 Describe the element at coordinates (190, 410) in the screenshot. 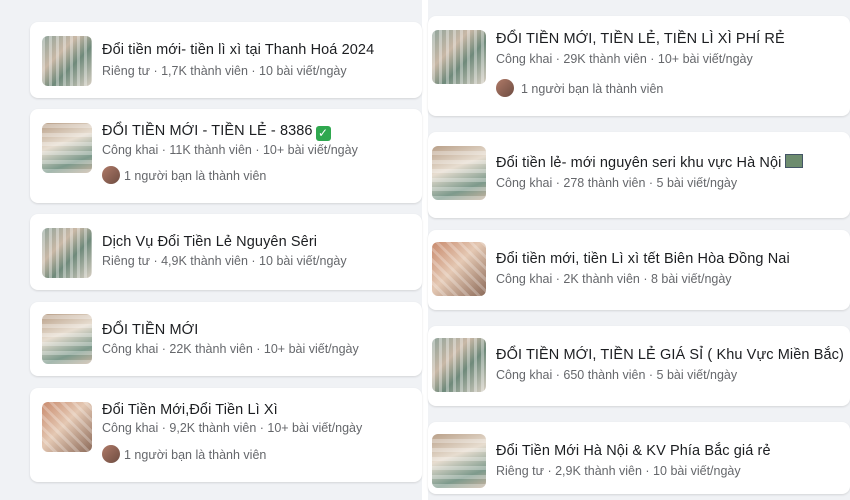

I see `group-title: Đổi Tiền Mới,Đổi Tiền Lì Xì` at that location.